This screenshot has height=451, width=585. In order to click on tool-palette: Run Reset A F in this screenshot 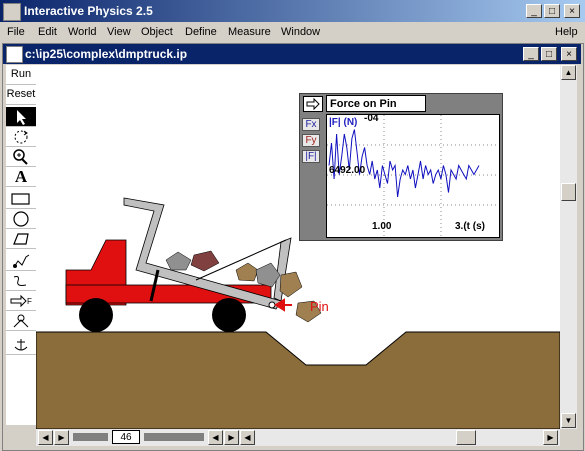, I will do `click(21, 245)`.